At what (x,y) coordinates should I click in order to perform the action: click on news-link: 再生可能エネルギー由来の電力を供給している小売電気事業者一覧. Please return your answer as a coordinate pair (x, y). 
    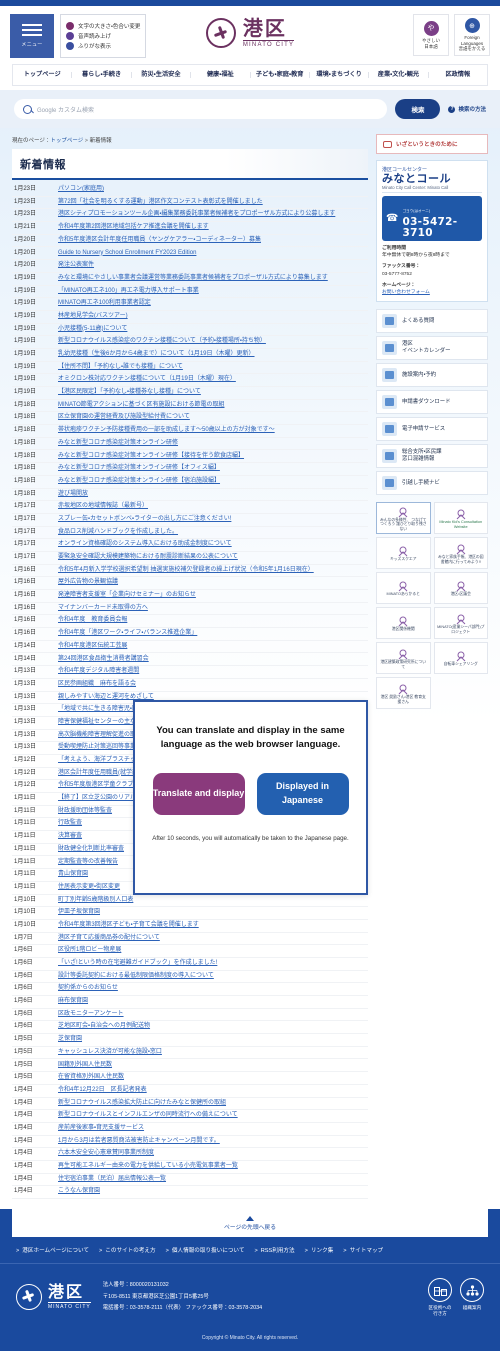
    Looking at the image, I should click on (148, 1167).